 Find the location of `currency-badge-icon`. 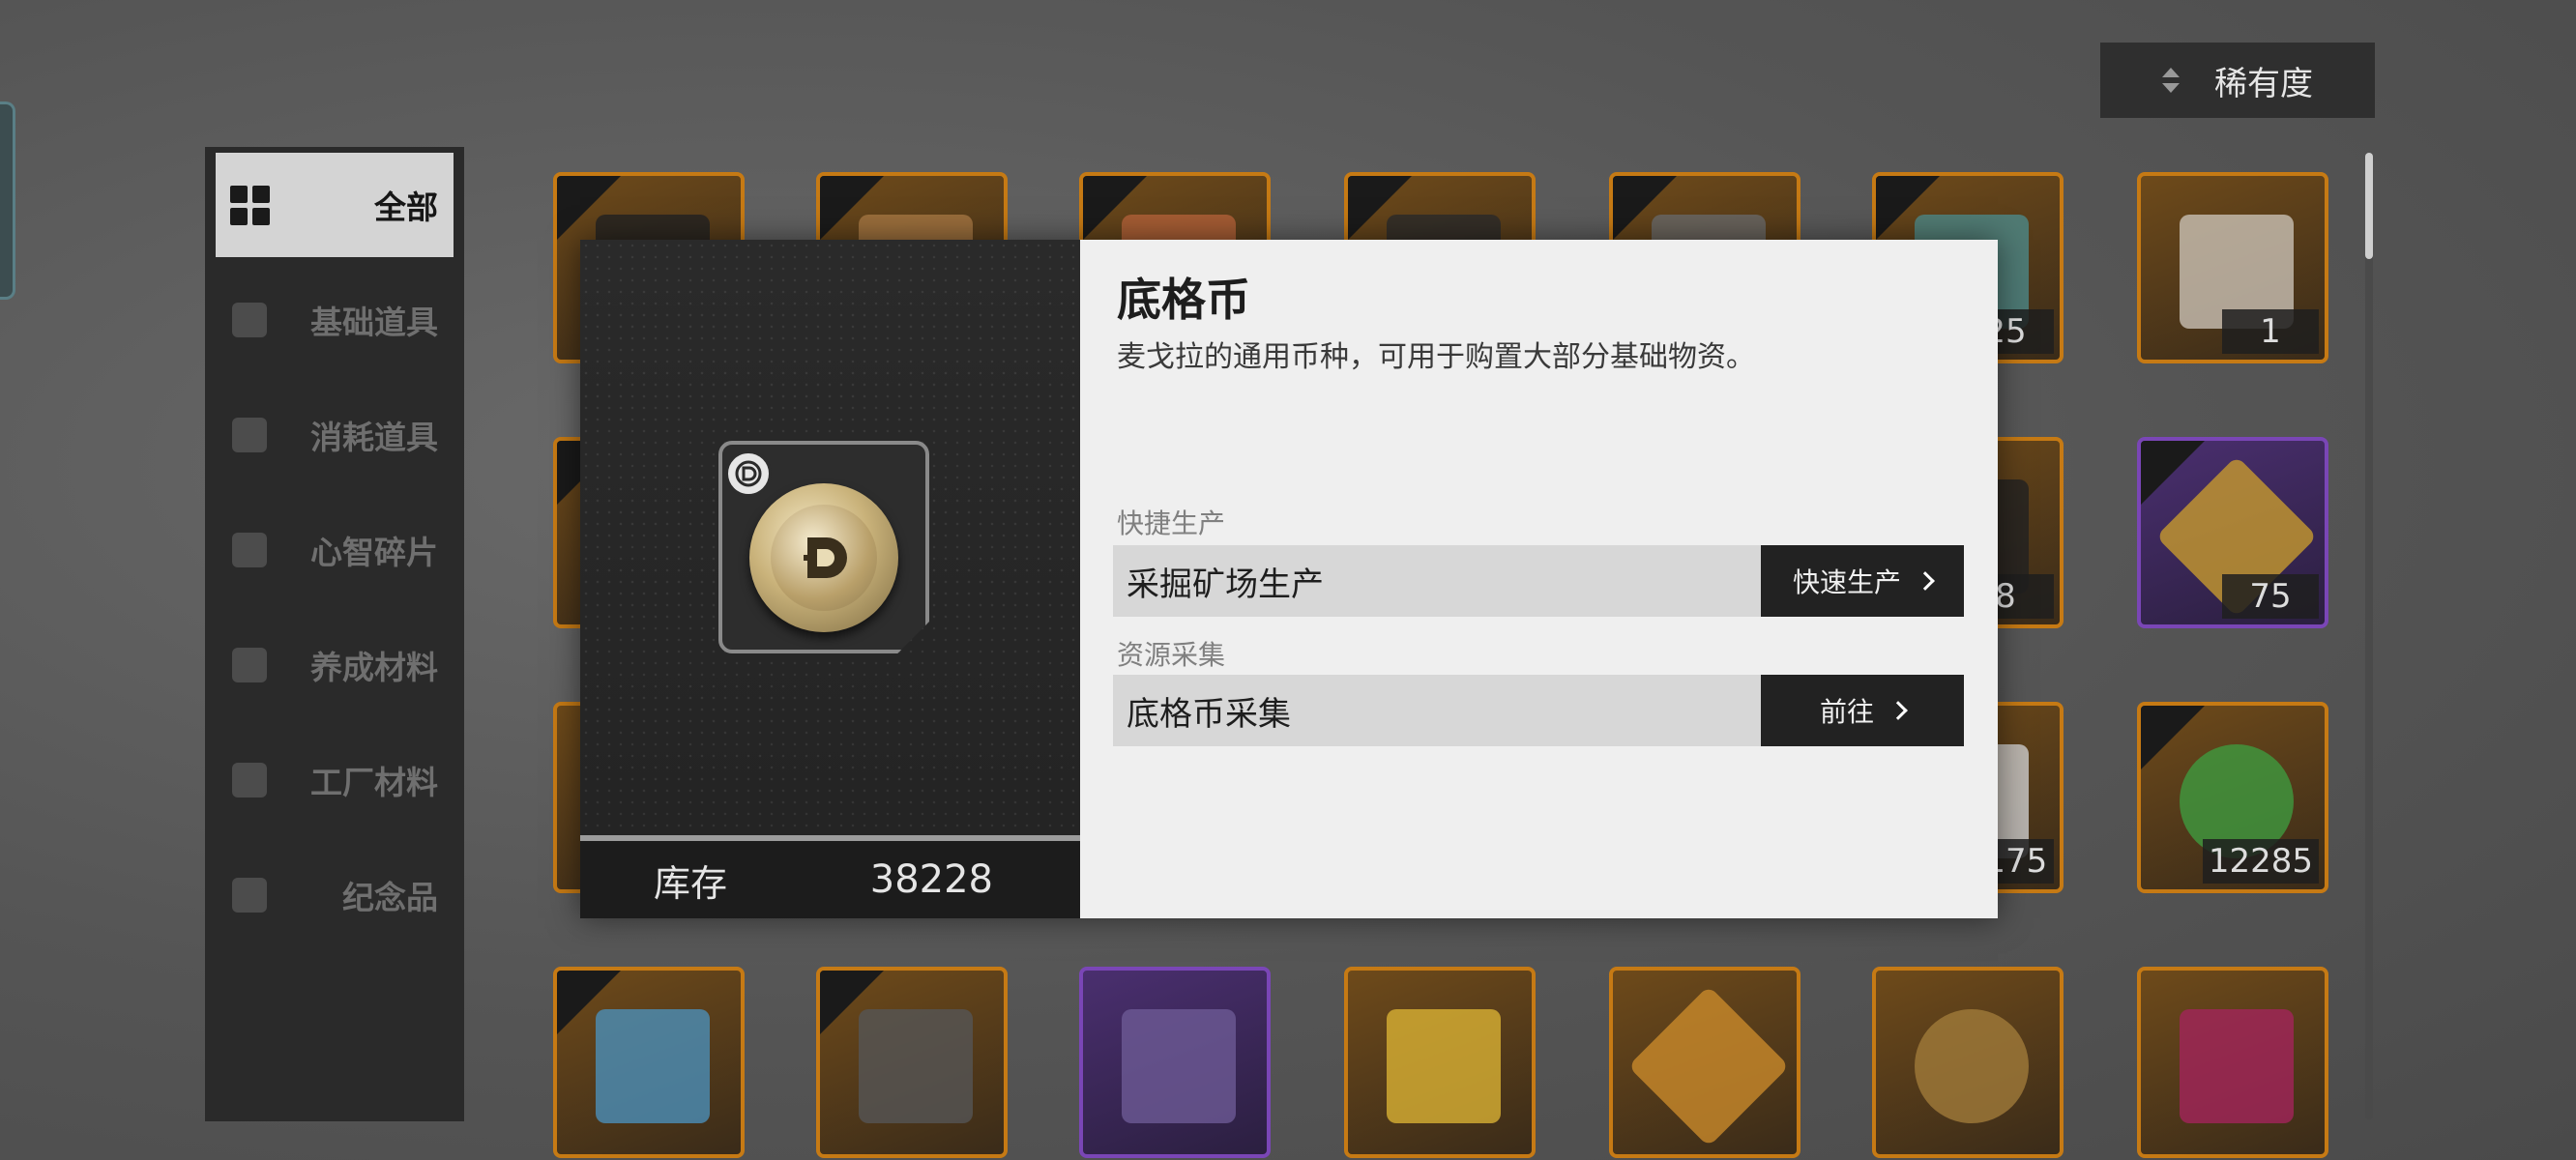

currency-badge-icon is located at coordinates (748, 473).